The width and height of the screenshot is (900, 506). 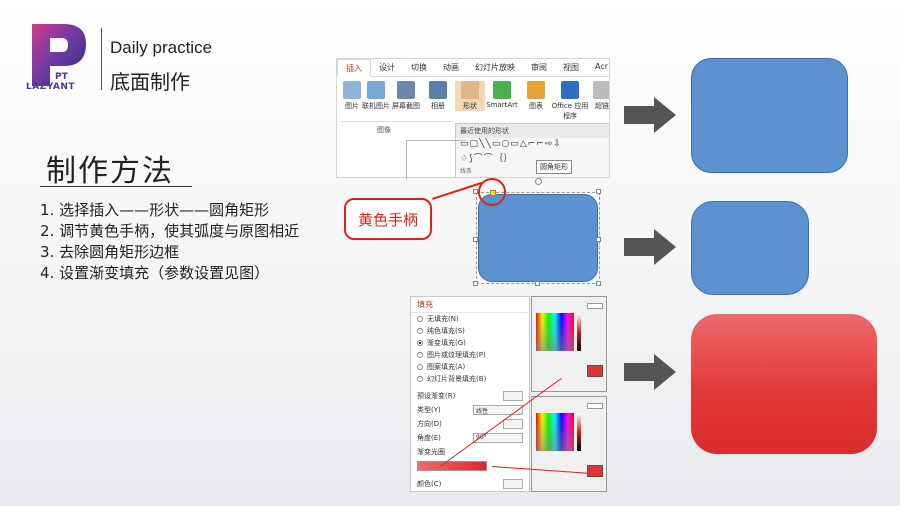 I want to click on online-picture-button: 联机图片, so click(x=376, y=96).